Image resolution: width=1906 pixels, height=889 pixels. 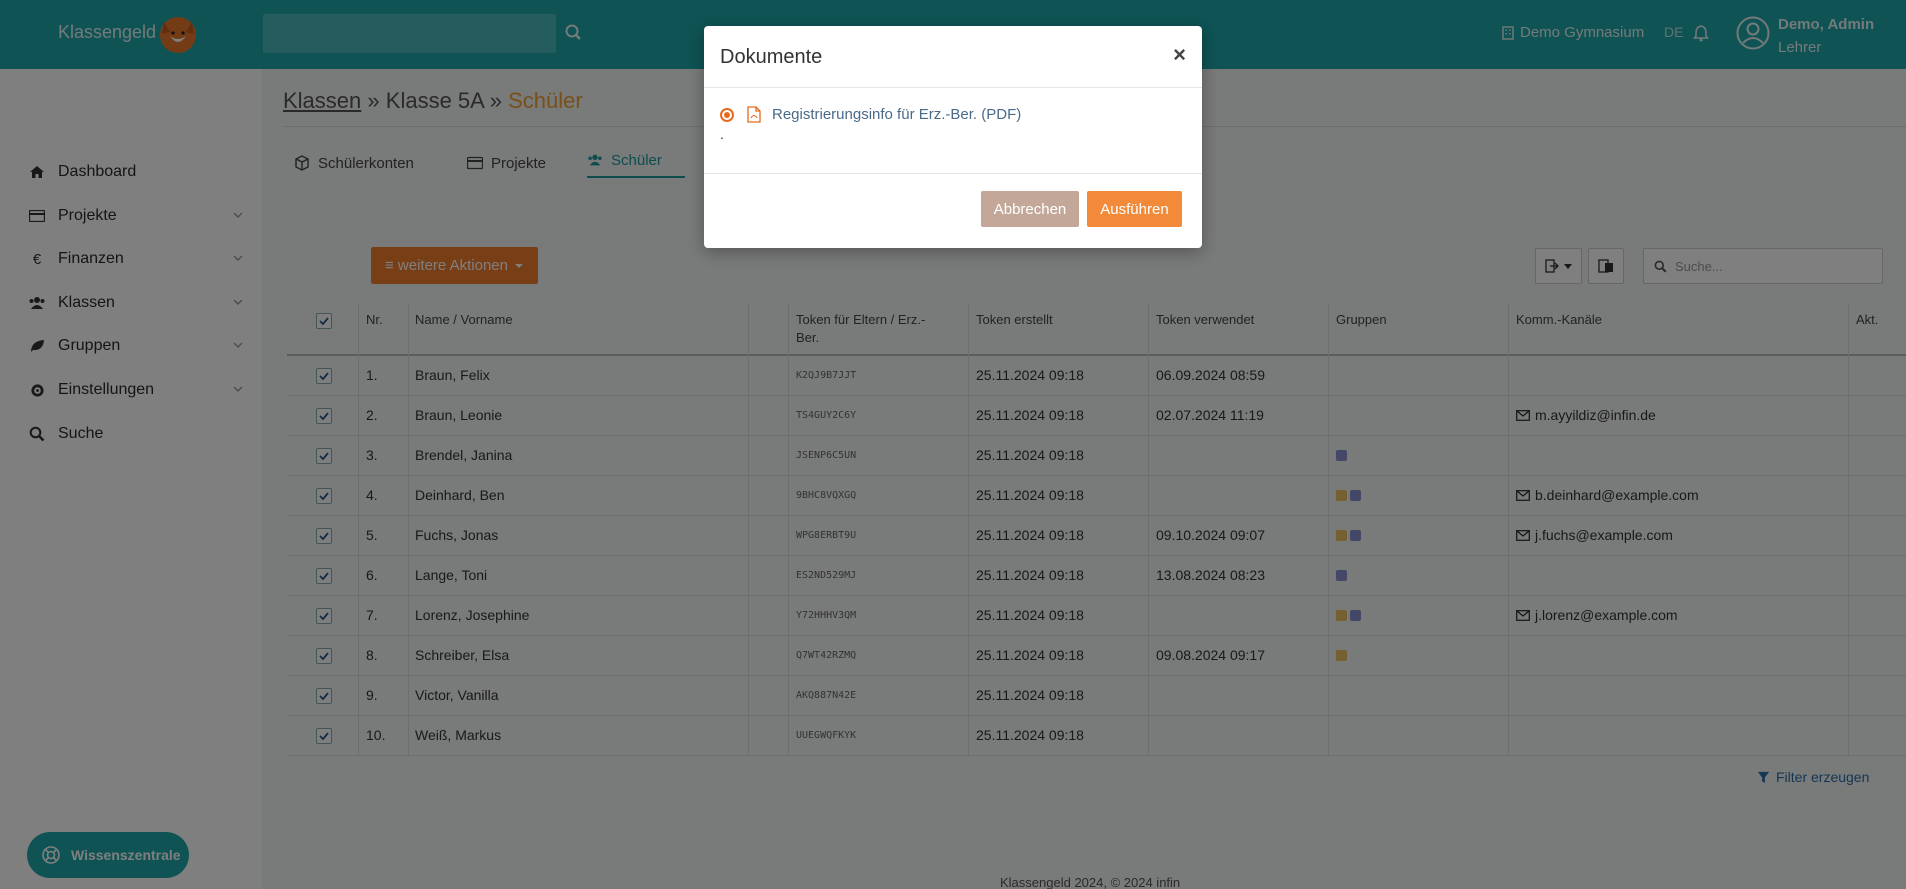 What do you see at coordinates (754, 114) in the screenshot?
I see `pdf-file-icon` at bounding box center [754, 114].